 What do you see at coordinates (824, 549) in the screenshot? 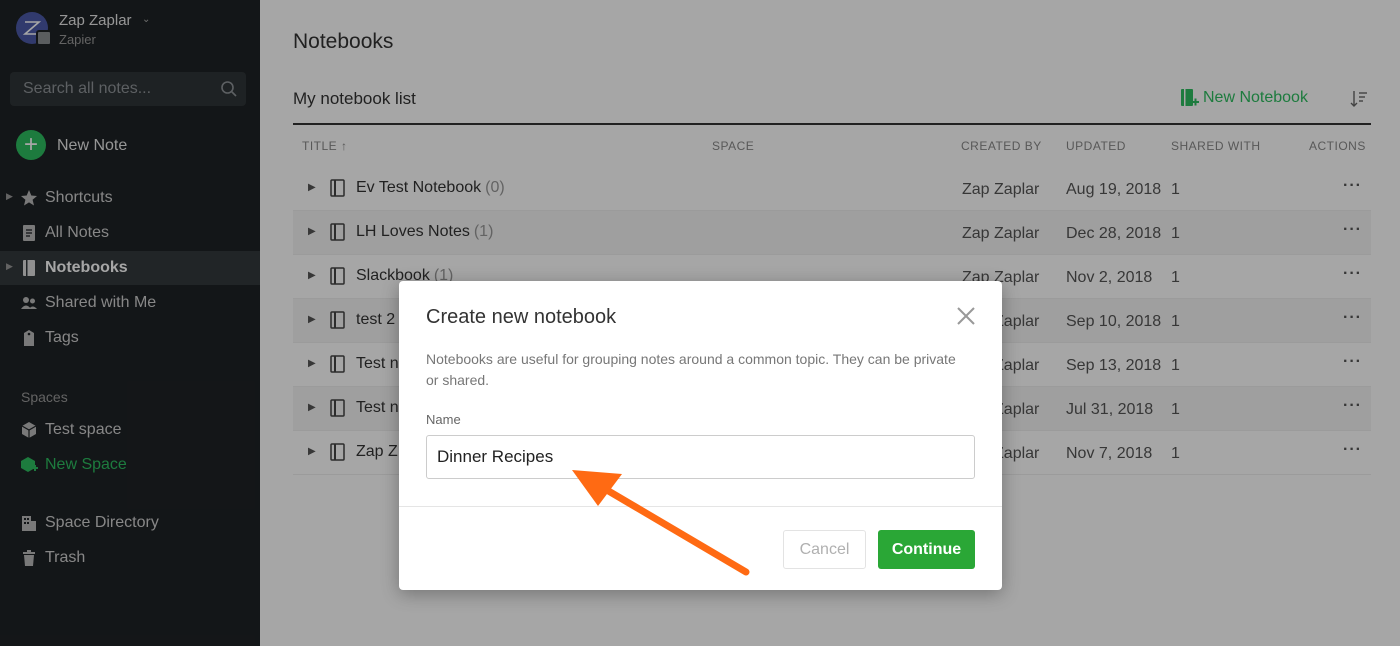
I see `cancel-button: Cancel` at bounding box center [824, 549].